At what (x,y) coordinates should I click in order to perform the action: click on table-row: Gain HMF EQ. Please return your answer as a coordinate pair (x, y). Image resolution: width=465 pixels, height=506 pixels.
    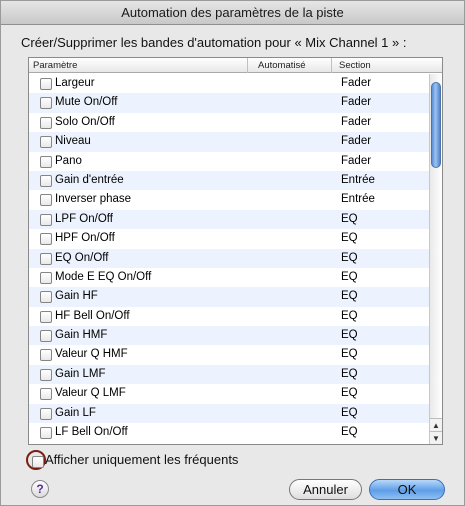
    Looking at the image, I should click on (229, 336).